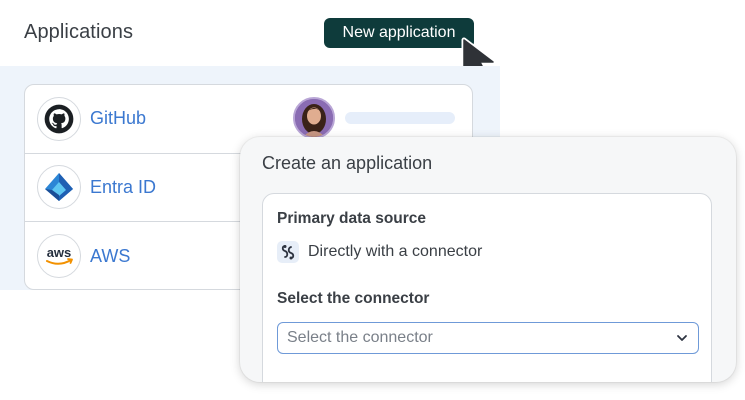  What do you see at coordinates (314, 118) in the screenshot?
I see `avatar` at bounding box center [314, 118].